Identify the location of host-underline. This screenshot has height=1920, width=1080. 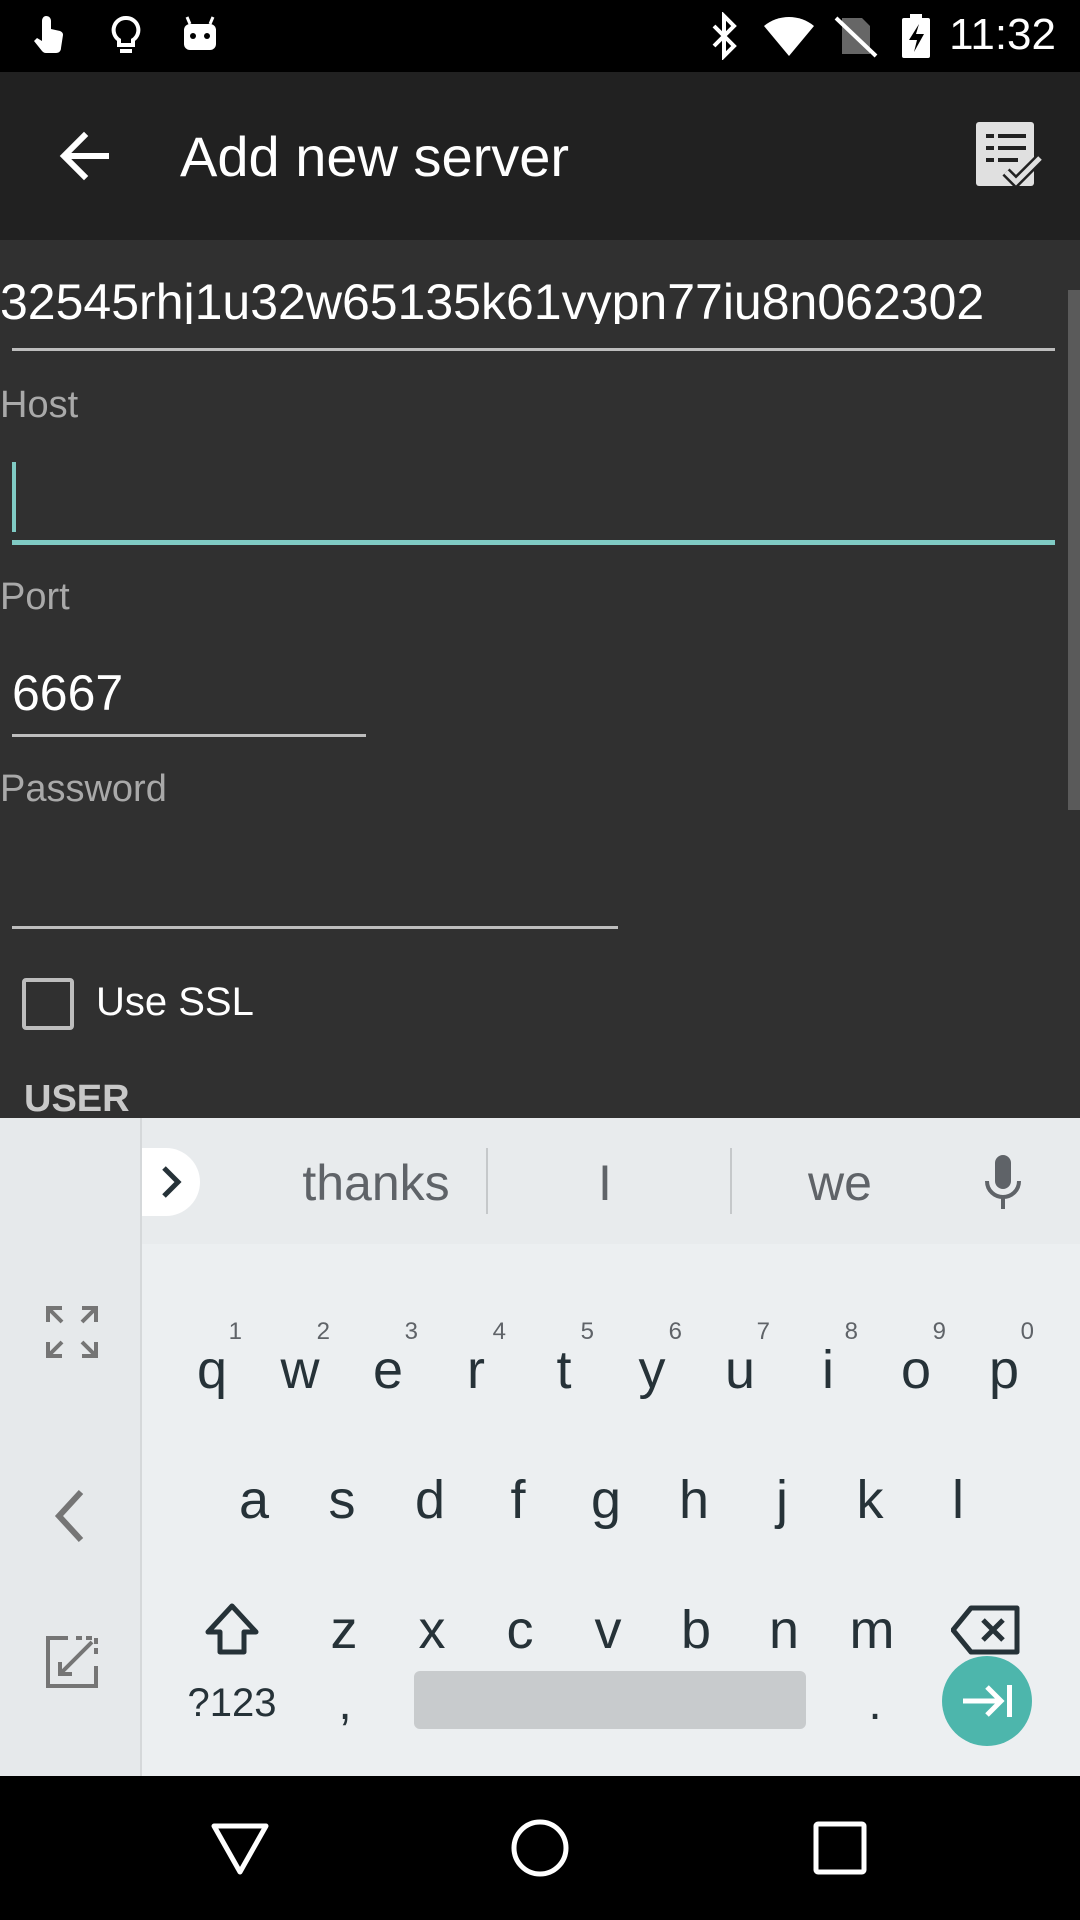
(533, 542).